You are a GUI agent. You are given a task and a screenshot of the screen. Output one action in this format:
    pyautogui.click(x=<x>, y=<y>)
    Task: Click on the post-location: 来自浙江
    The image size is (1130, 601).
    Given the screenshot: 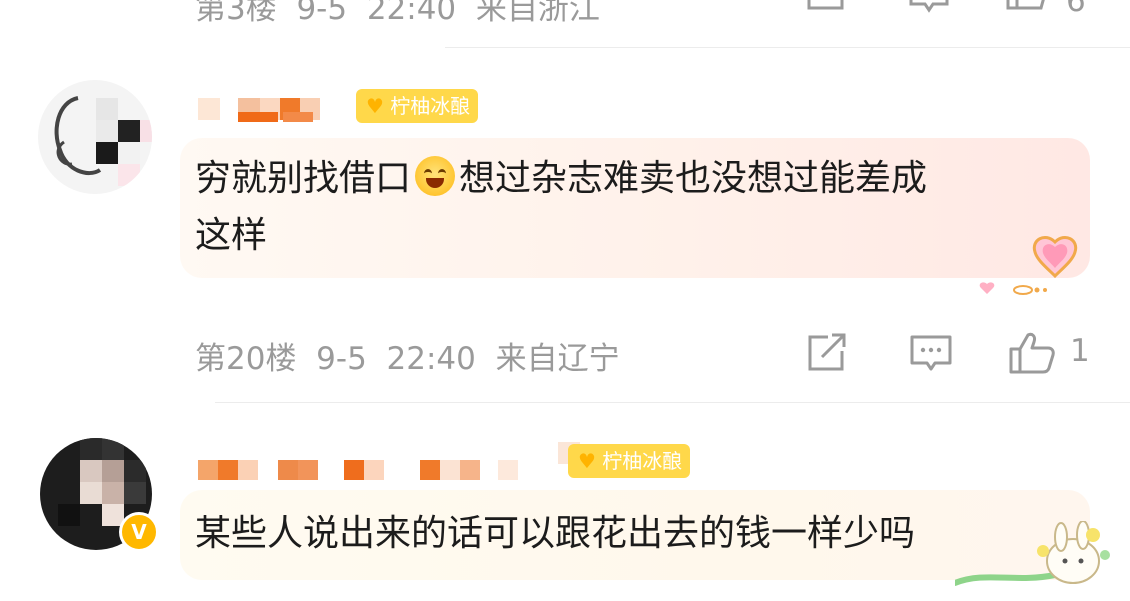 What is the action you would take?
    pyautogui.click(x=537, y=13)
    